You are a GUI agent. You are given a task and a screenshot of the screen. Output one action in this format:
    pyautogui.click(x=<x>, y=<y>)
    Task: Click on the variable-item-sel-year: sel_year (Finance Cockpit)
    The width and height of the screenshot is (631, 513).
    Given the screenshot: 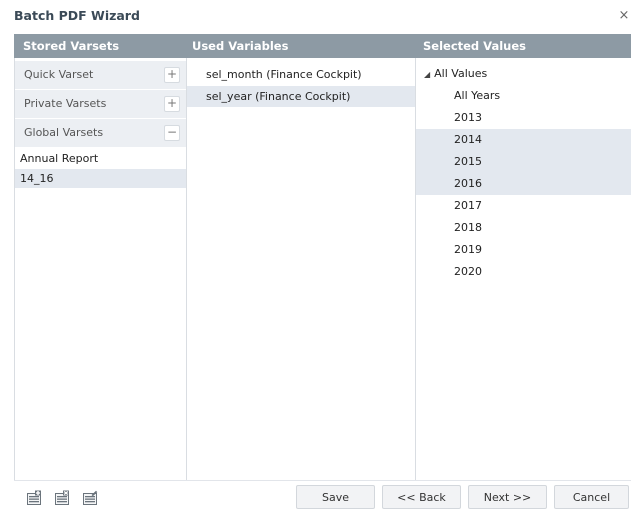 What is the action you would take?
    pyautogui.click(x=301, y=96)
    